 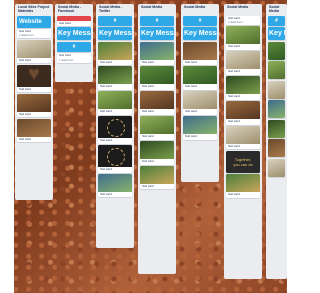 I want to click on hash-label: #, so click(x=200, y=20).